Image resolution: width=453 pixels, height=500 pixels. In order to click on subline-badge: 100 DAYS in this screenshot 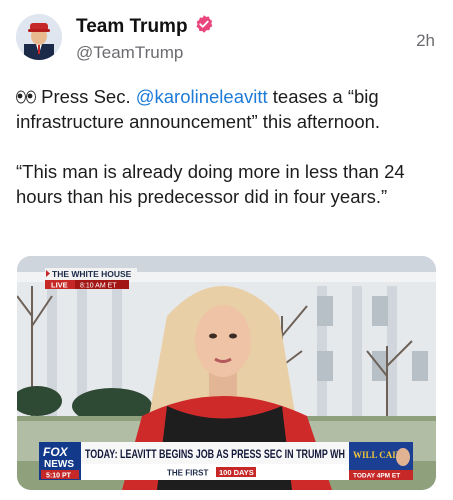, I will do `click(236, 472)`.